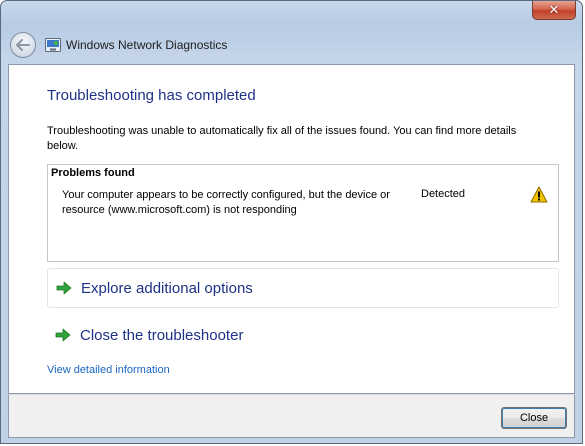 This screenshot has height=446, width=585. I want to click on network-diagnostics-icon, so click(53, 45).